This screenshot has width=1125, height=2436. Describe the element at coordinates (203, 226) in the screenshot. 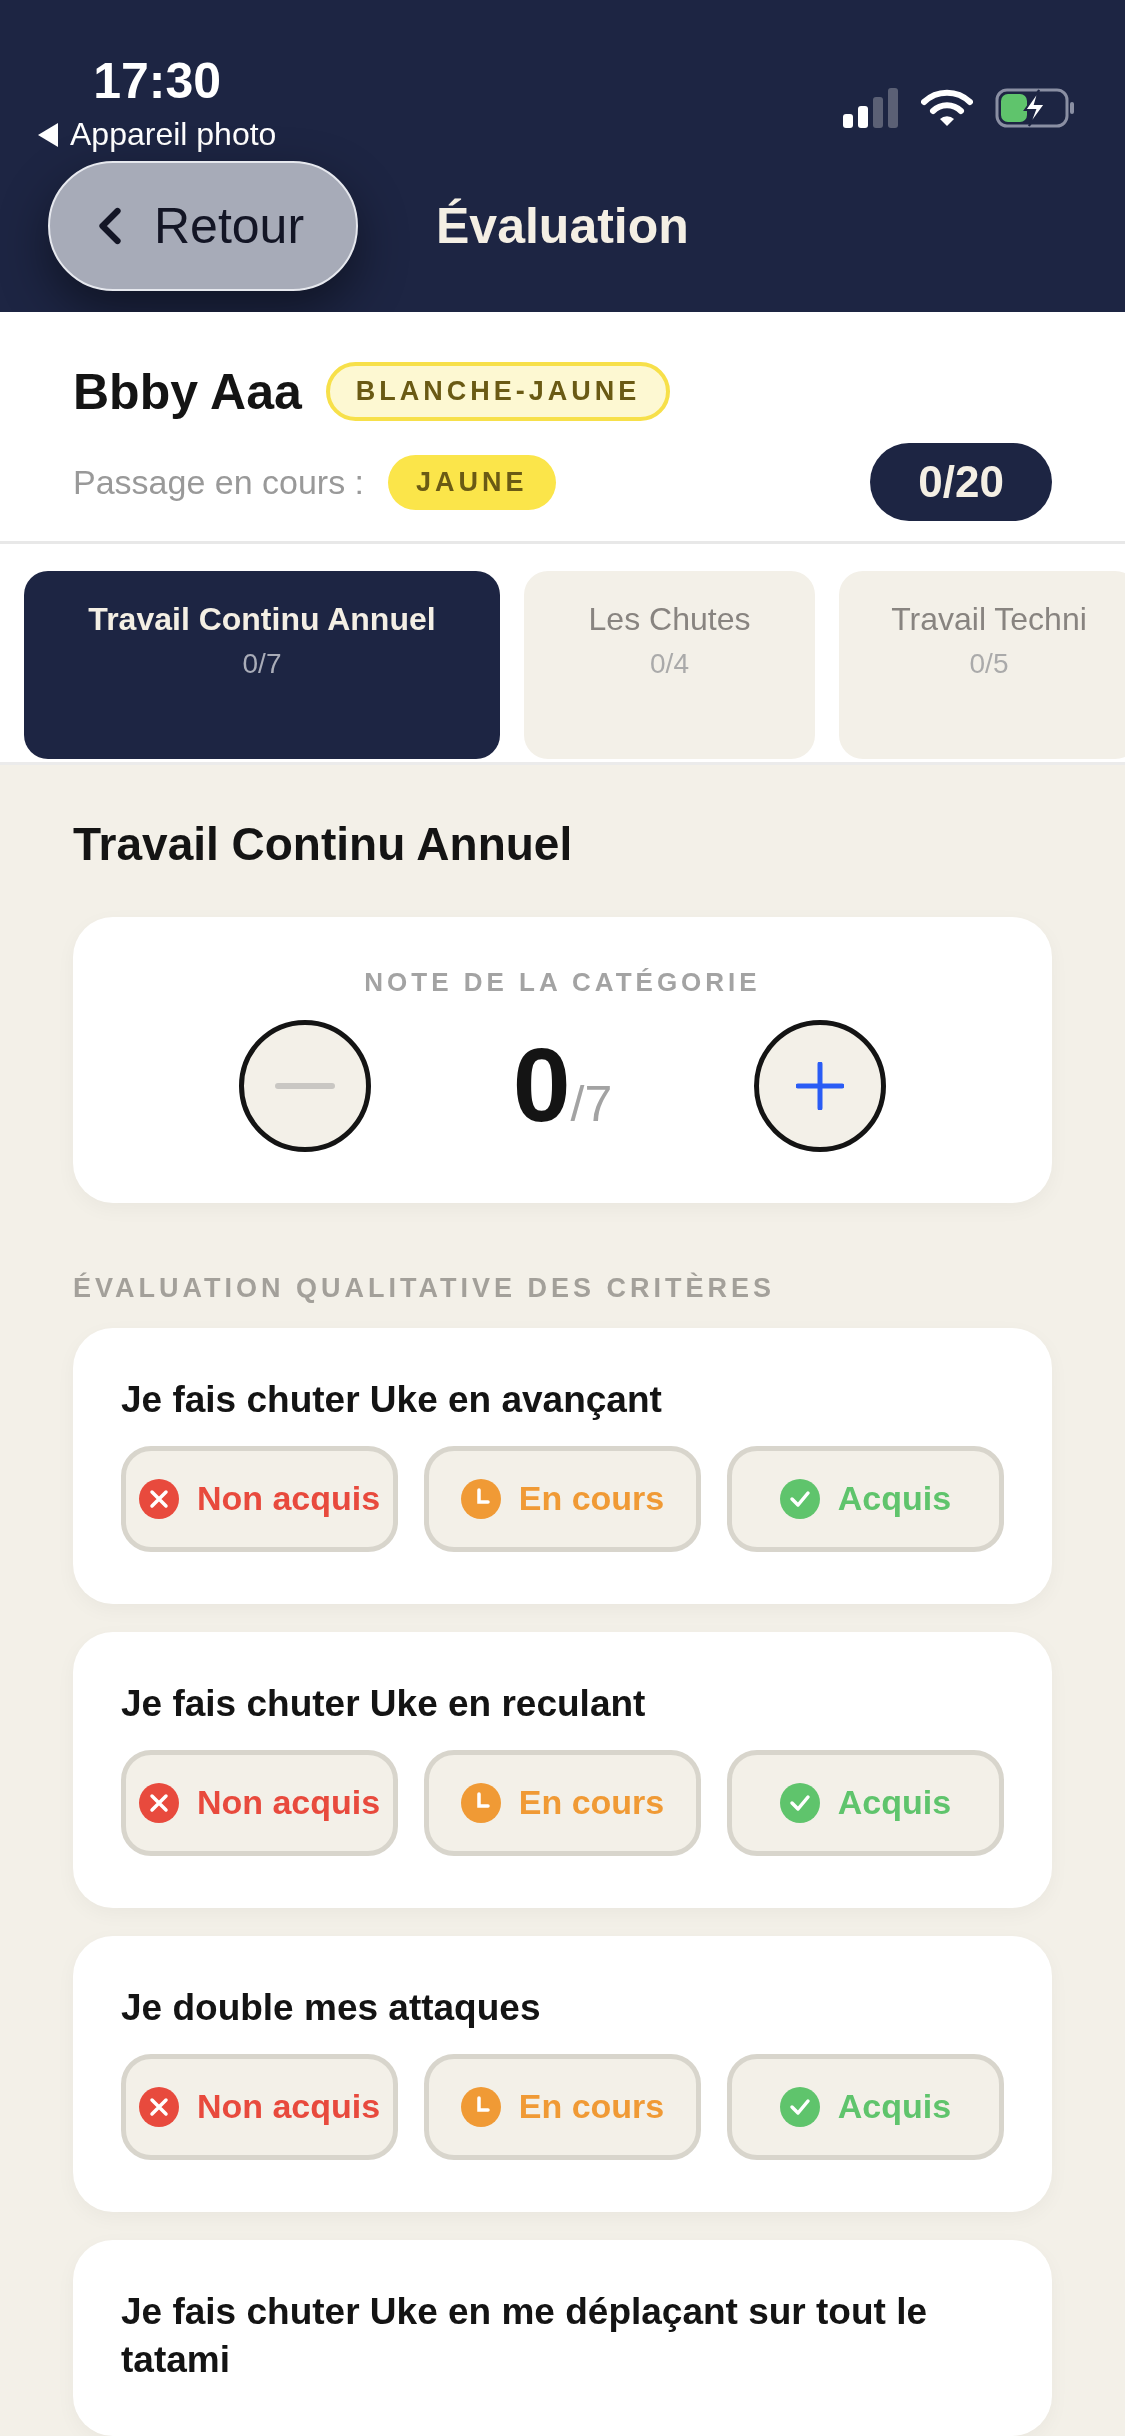

I see `back-button: Retour` at that location.